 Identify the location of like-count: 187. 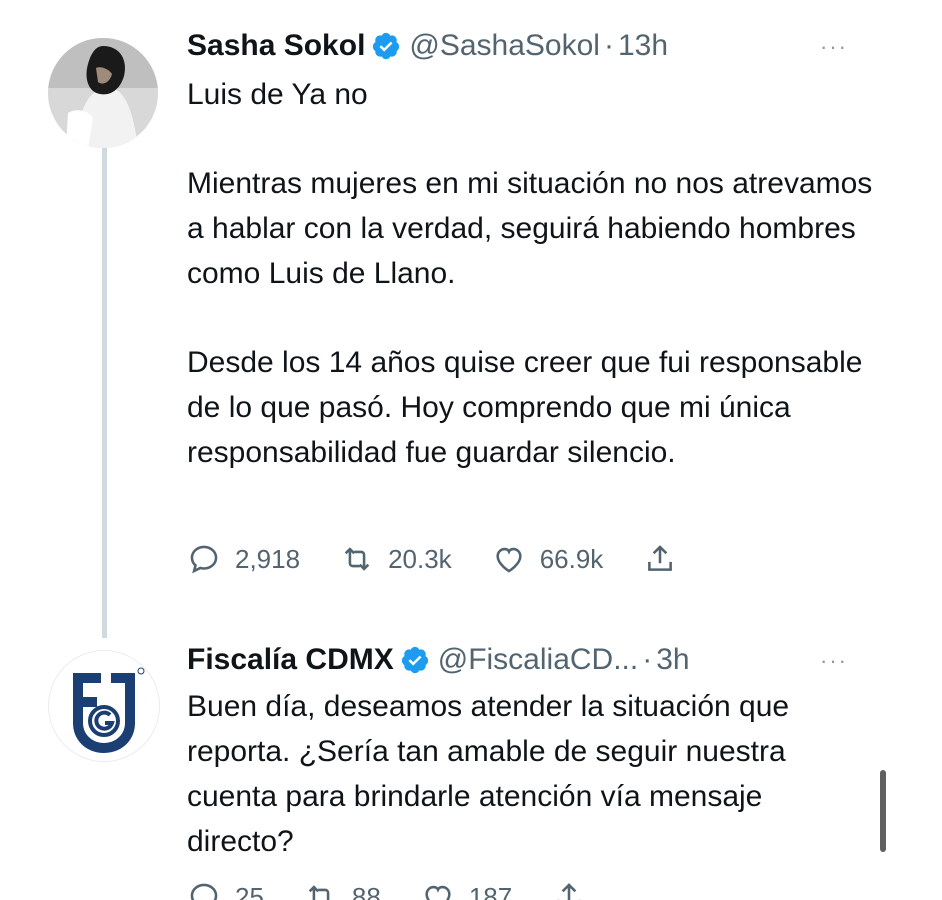
(490, 890).